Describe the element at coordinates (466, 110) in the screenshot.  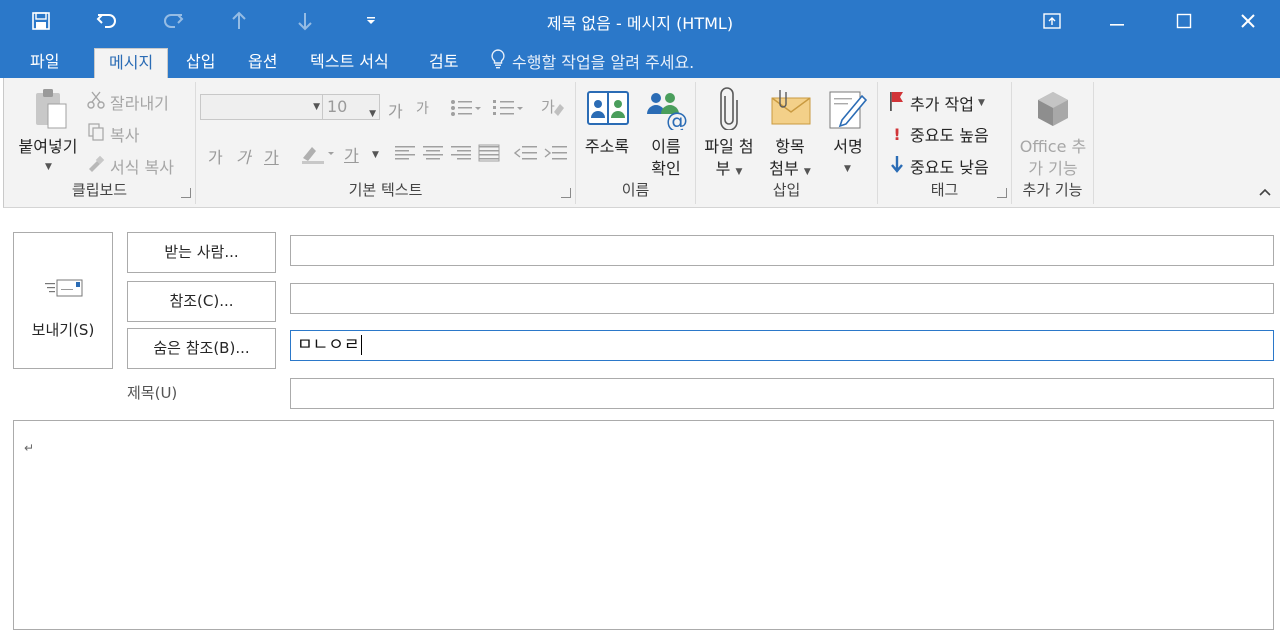
I see `bullets-icon` at that location.